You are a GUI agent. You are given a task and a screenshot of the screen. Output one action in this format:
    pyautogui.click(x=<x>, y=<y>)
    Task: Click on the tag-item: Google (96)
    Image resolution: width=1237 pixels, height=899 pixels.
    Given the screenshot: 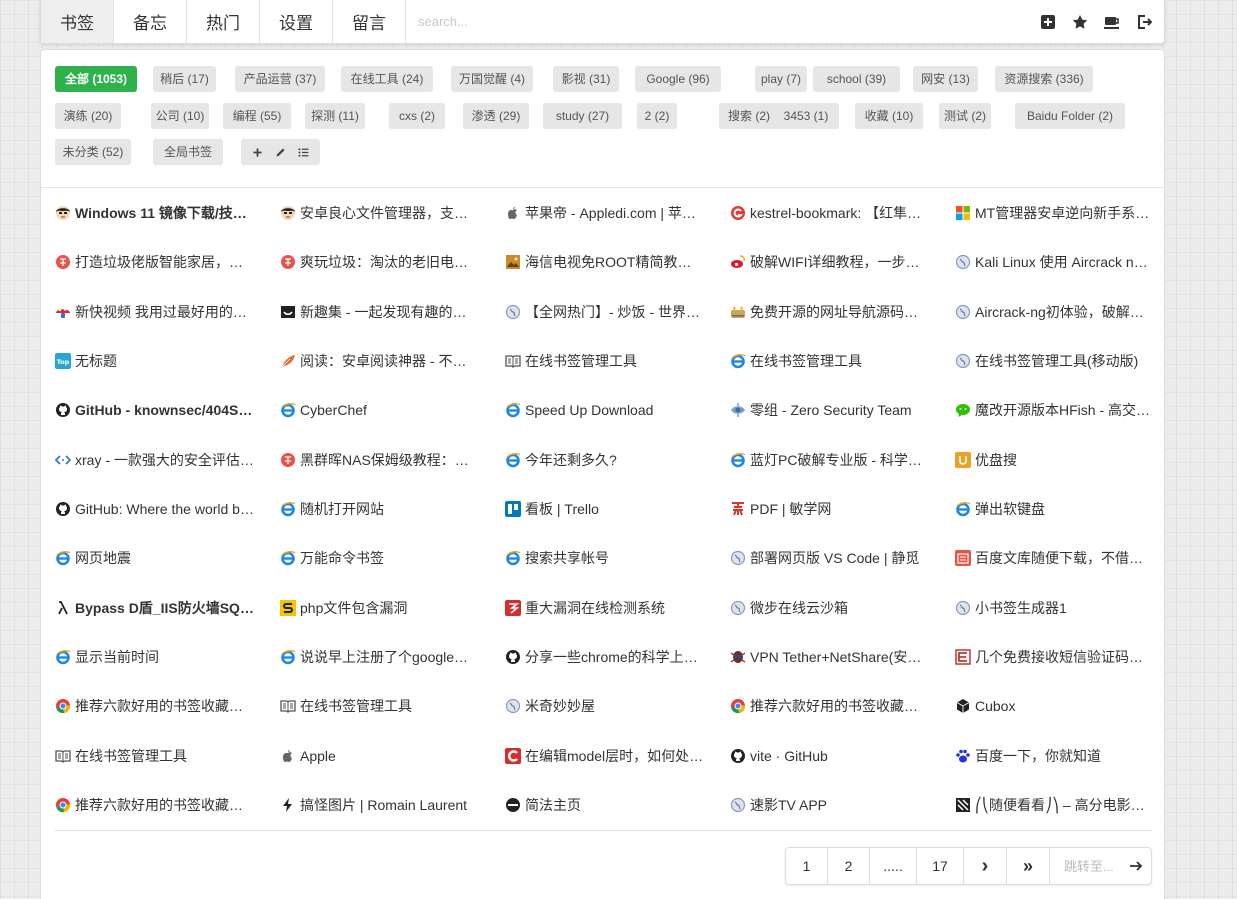 What is the action you would take?
    pyautogui.click(x=678, y=79)
    